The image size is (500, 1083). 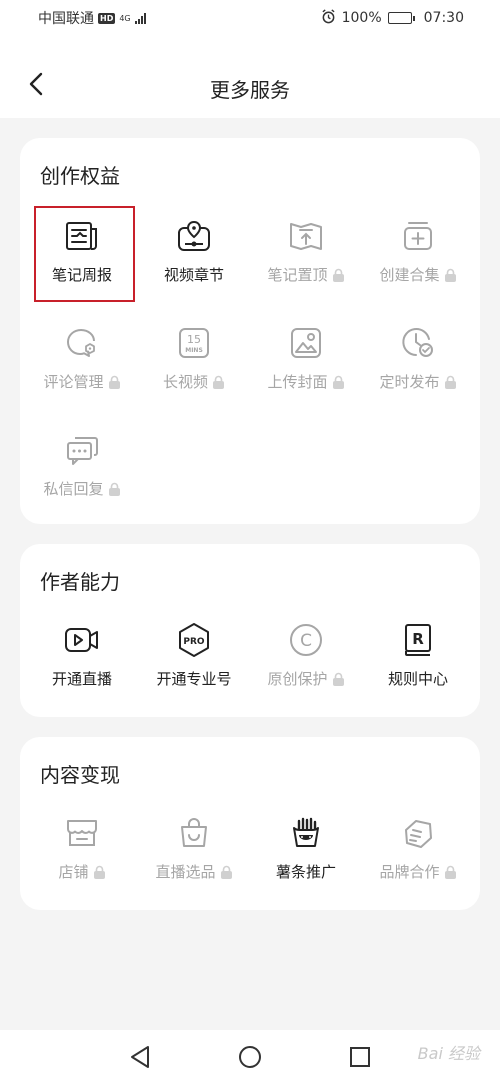 I want to click on rules-icon-text: R, so click(x=418, y=639).